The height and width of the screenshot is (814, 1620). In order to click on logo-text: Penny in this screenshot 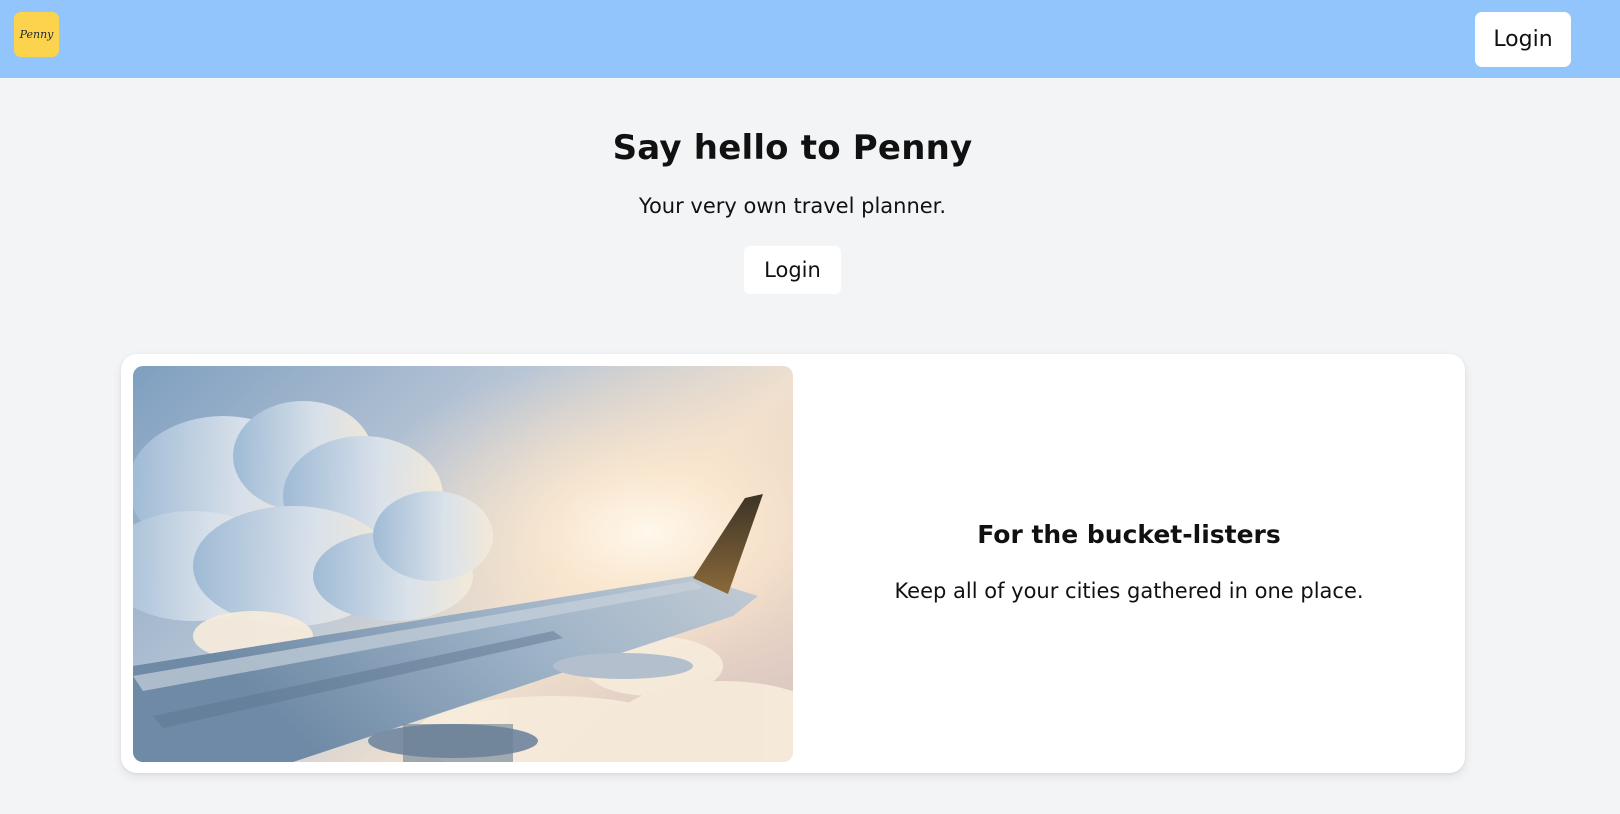, I will do `click(36, 34)`.